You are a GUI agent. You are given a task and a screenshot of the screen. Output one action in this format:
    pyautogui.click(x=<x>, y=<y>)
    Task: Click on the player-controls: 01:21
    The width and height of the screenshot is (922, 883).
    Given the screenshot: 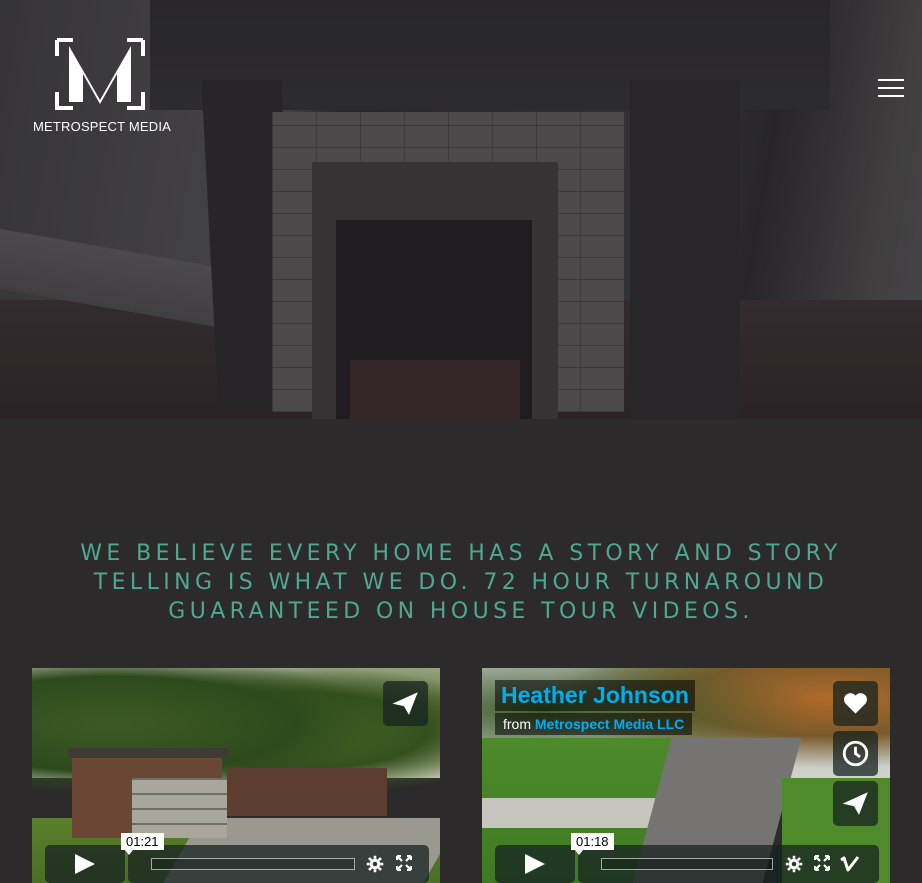 What is the action you would take?
    pyautogui.click(x=237, y=858)
    